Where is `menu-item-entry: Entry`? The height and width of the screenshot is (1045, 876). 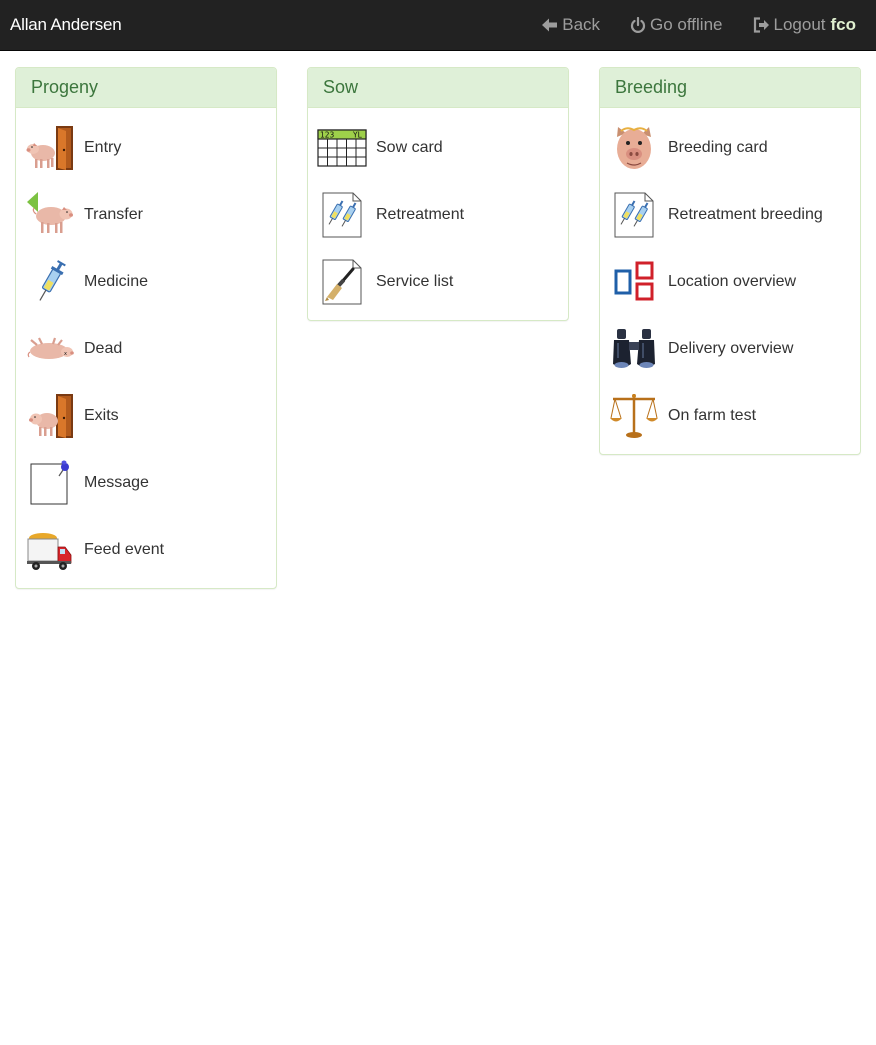 menu-item-entry: Entry is located at coordinates (146, 147).